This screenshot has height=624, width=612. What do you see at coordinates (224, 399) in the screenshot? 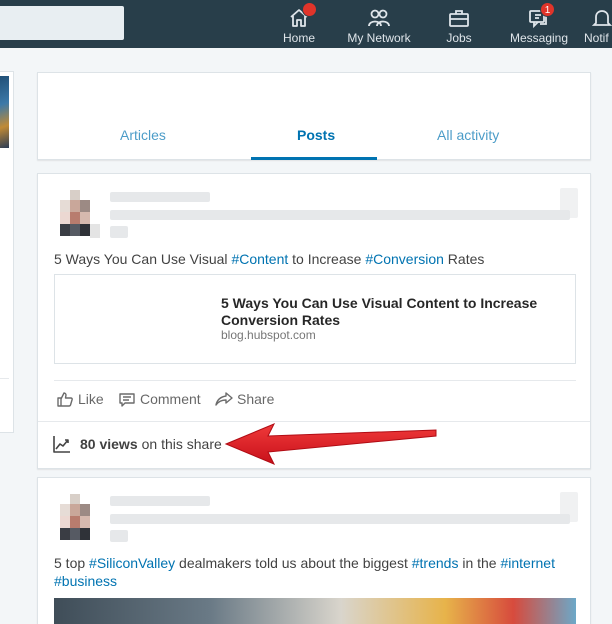
I see `share-arrow-icon` at bounding box center [224, 399].